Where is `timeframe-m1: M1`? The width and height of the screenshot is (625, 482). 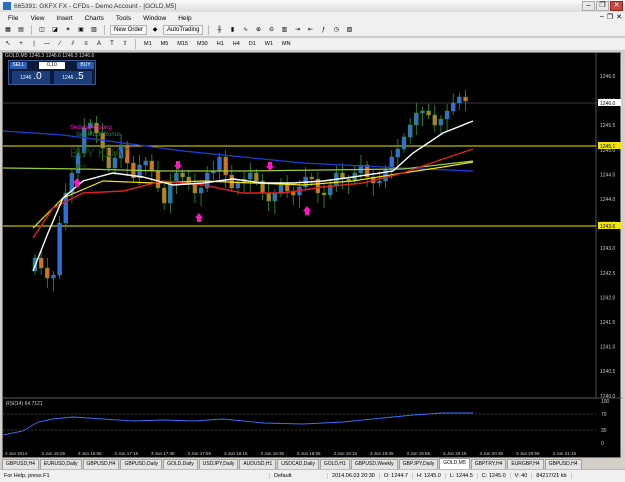 timeframe-m1: M1 is located at coordinates (148, 44).